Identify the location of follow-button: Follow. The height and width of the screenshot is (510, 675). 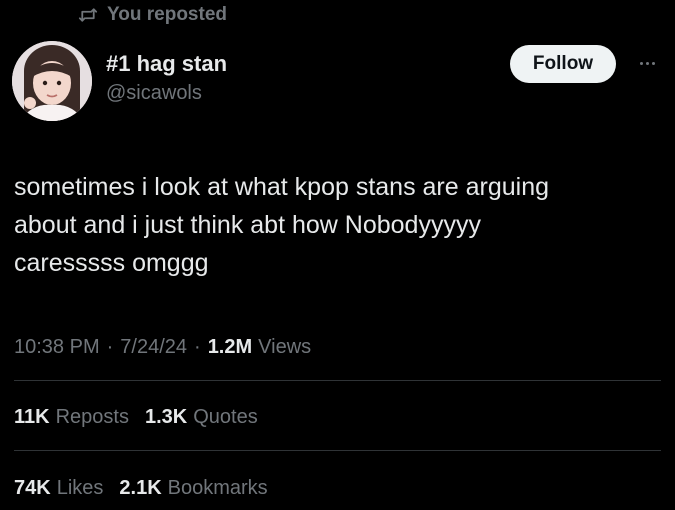
(563, 64).